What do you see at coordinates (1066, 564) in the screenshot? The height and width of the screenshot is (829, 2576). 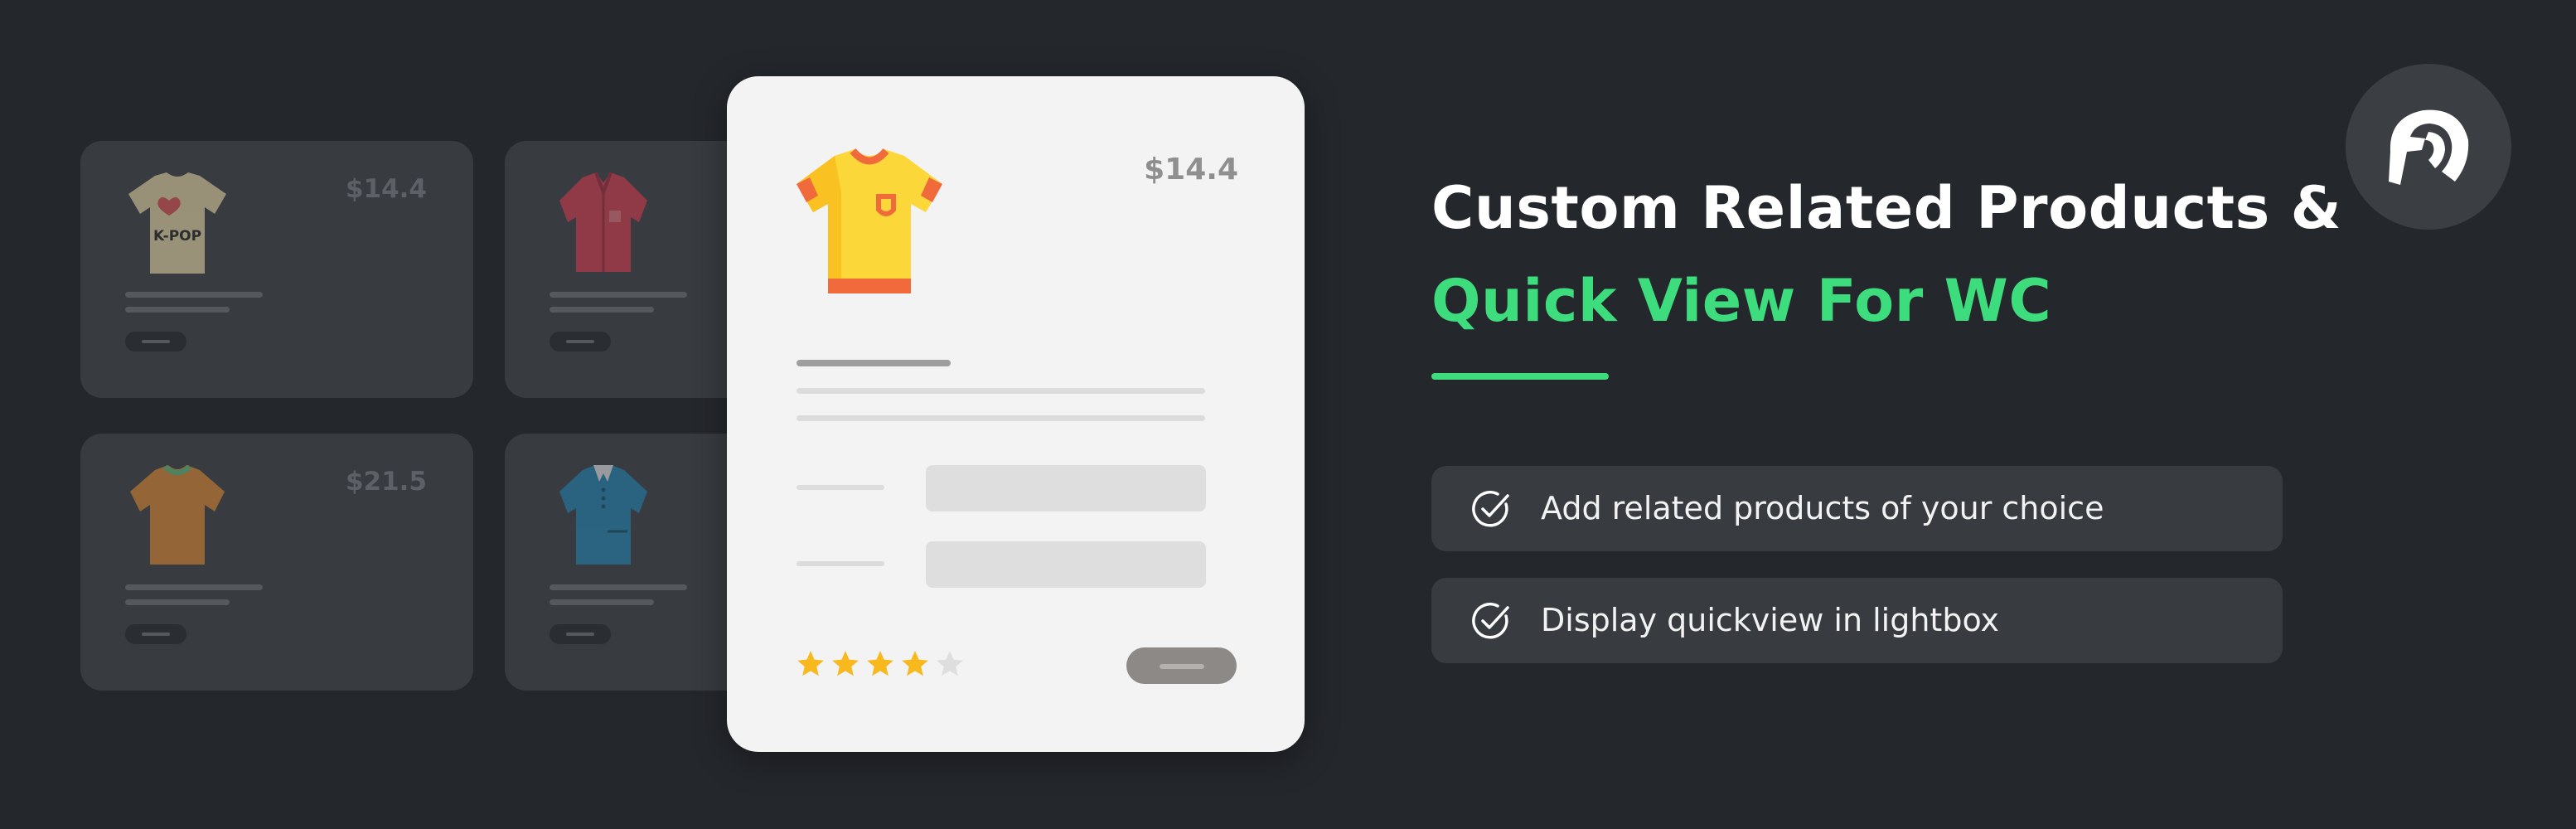 I see `quantity-field` at bounding box center [1066, 564].